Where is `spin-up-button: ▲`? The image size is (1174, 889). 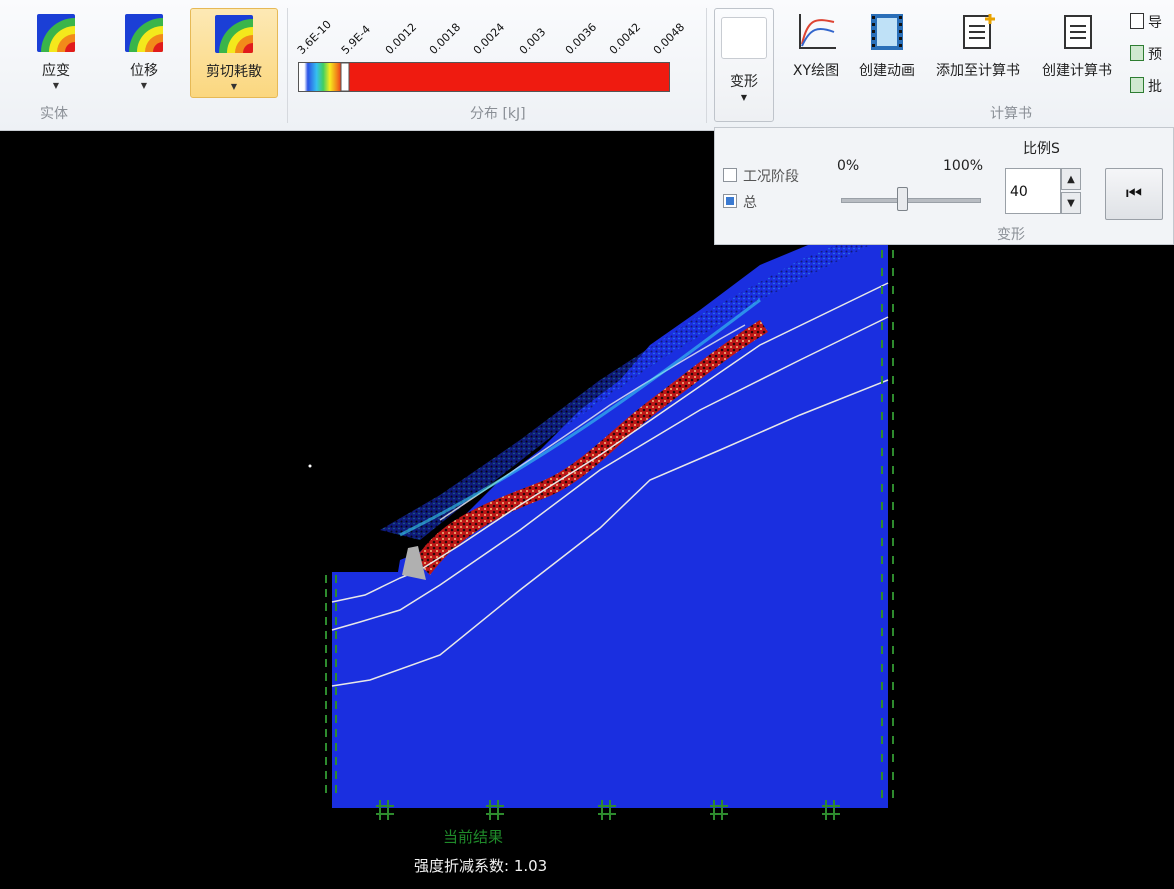
spin-up-button: ▲ is located at coordinates (1071, 179).